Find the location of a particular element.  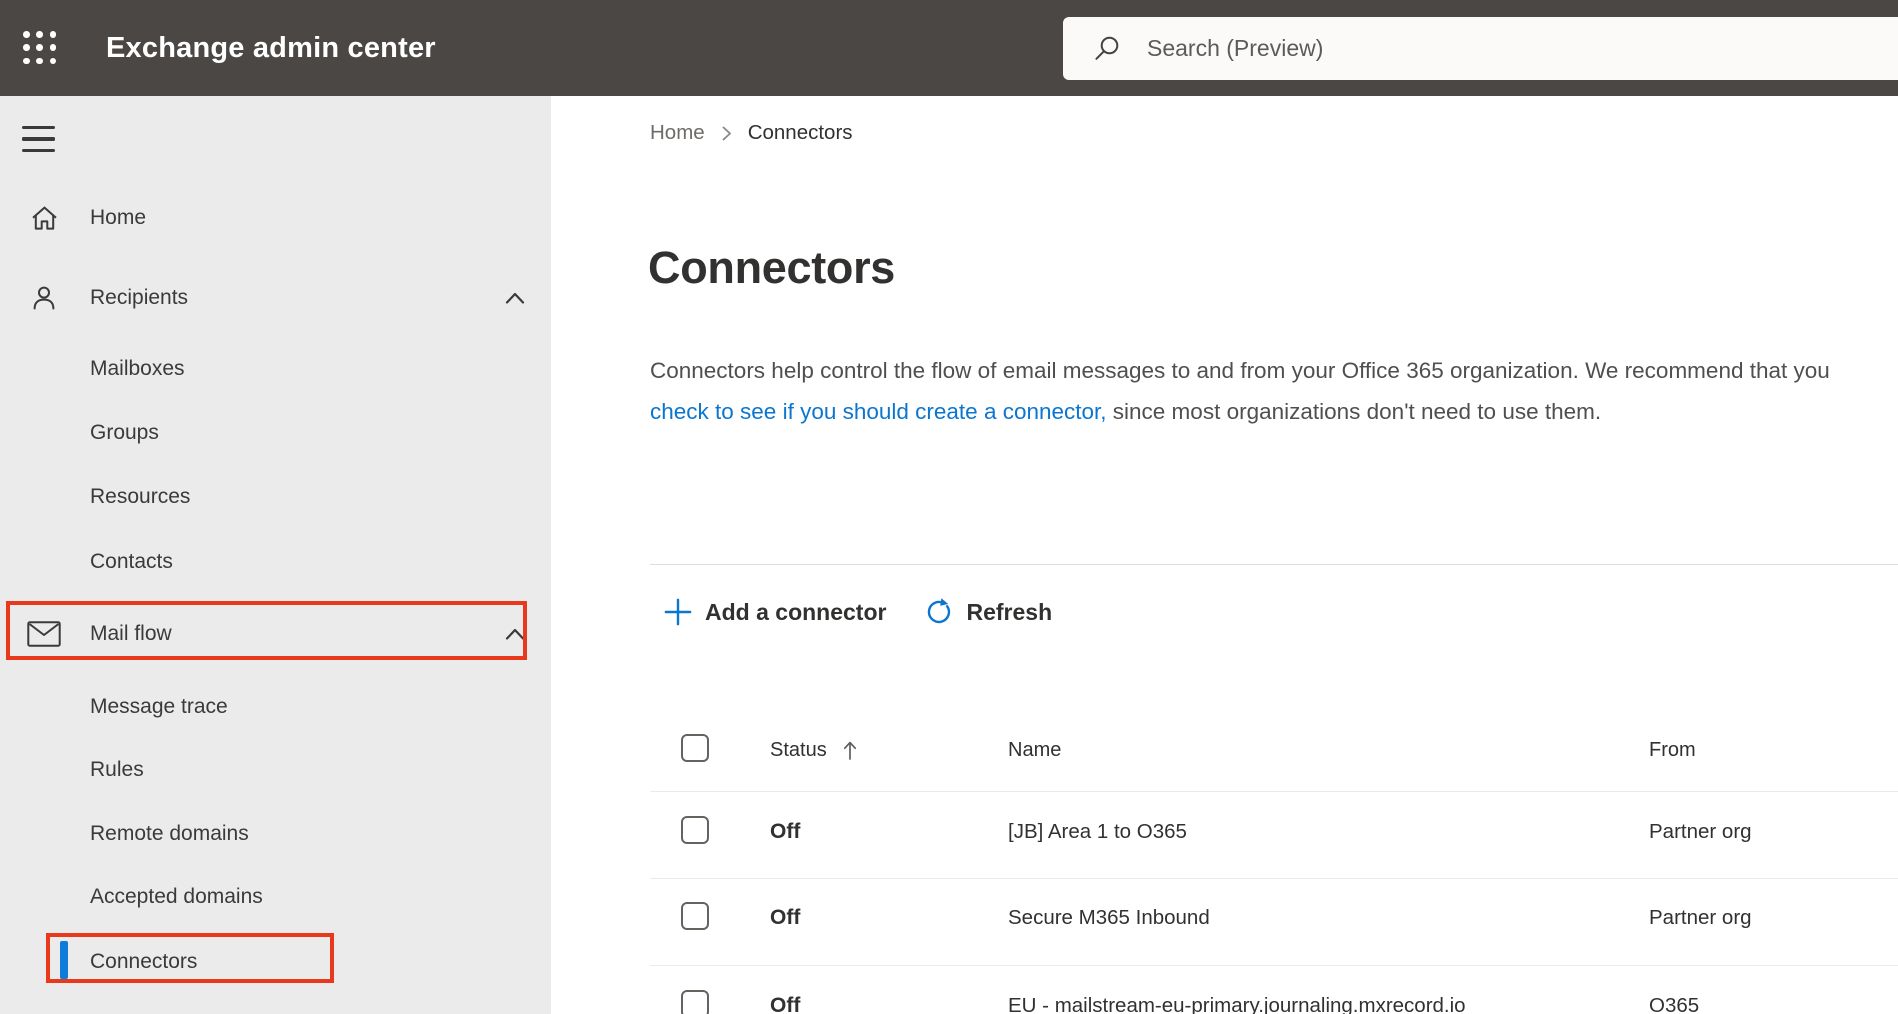

table-row: Off [JB] Area 1 to O365 Partner org is located at coordinates (1224, 832).